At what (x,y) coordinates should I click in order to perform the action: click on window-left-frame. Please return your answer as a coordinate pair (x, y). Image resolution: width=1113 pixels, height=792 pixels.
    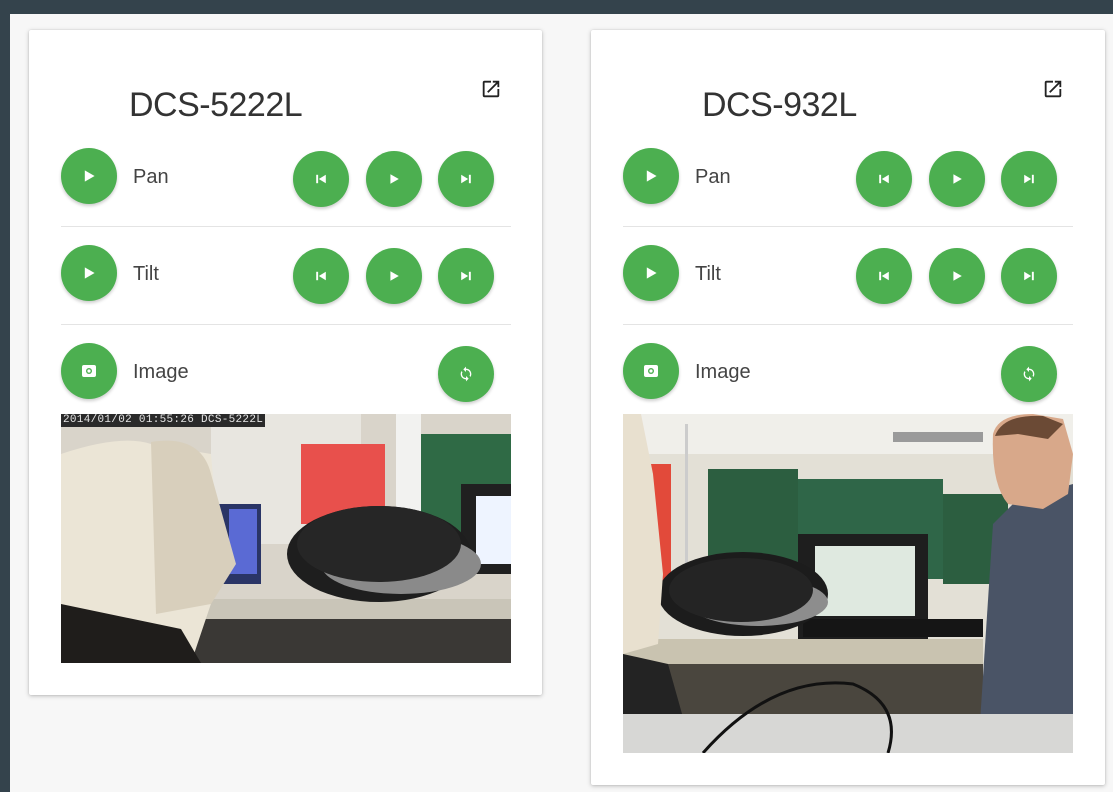
    Looking at the image, I should click on (5, 396).